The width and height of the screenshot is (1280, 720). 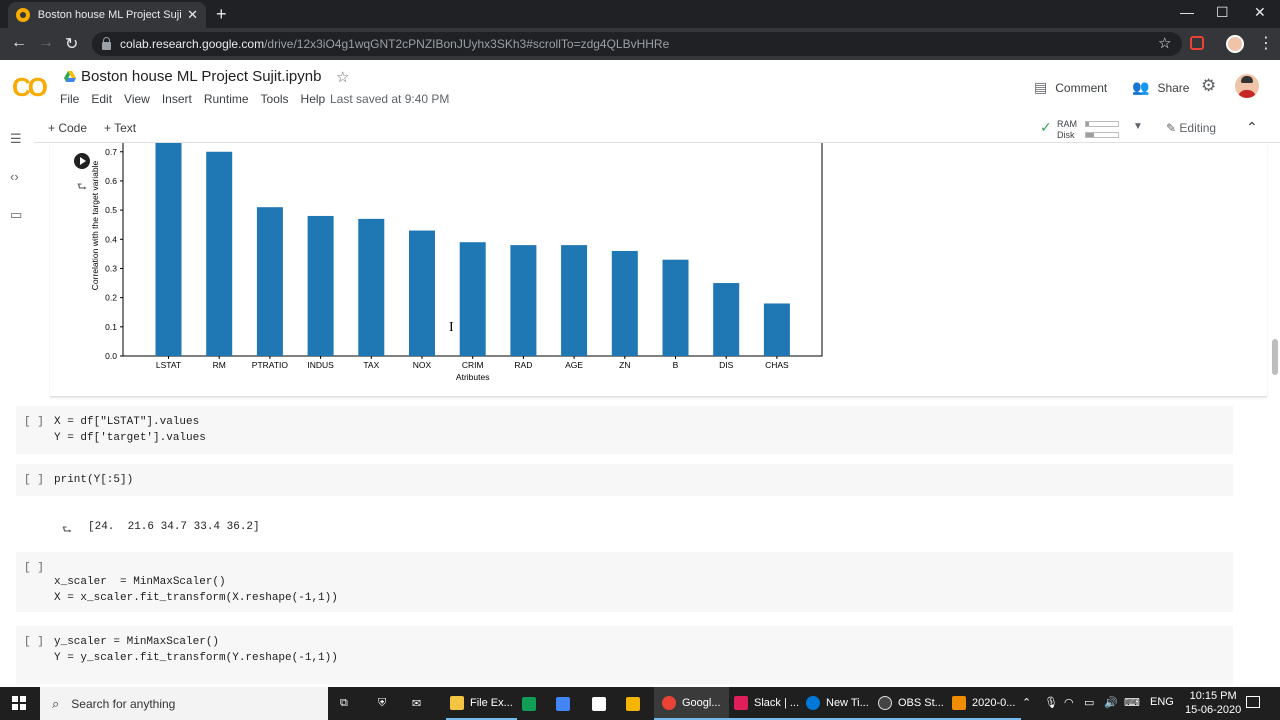 I want to click on editing-mode-button: ✎ Editing, so click(x=1191, y=128).